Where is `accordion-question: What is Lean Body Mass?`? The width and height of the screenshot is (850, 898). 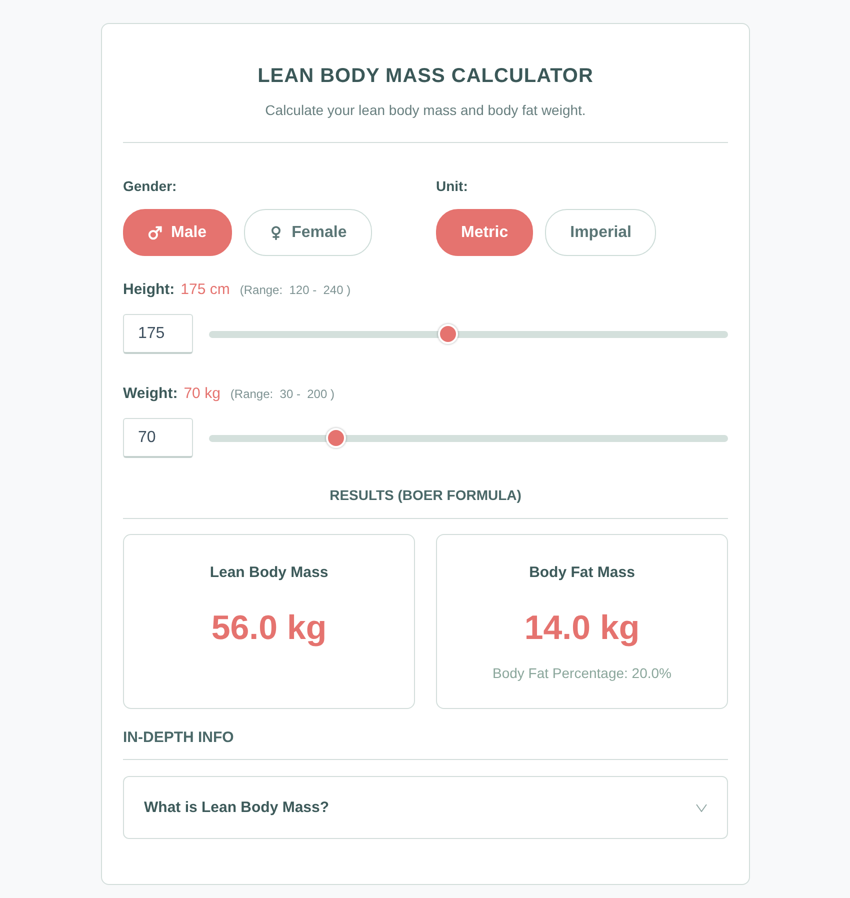
accordion-question: What is Lean Body Mass? is located at coordinates (425, 807).